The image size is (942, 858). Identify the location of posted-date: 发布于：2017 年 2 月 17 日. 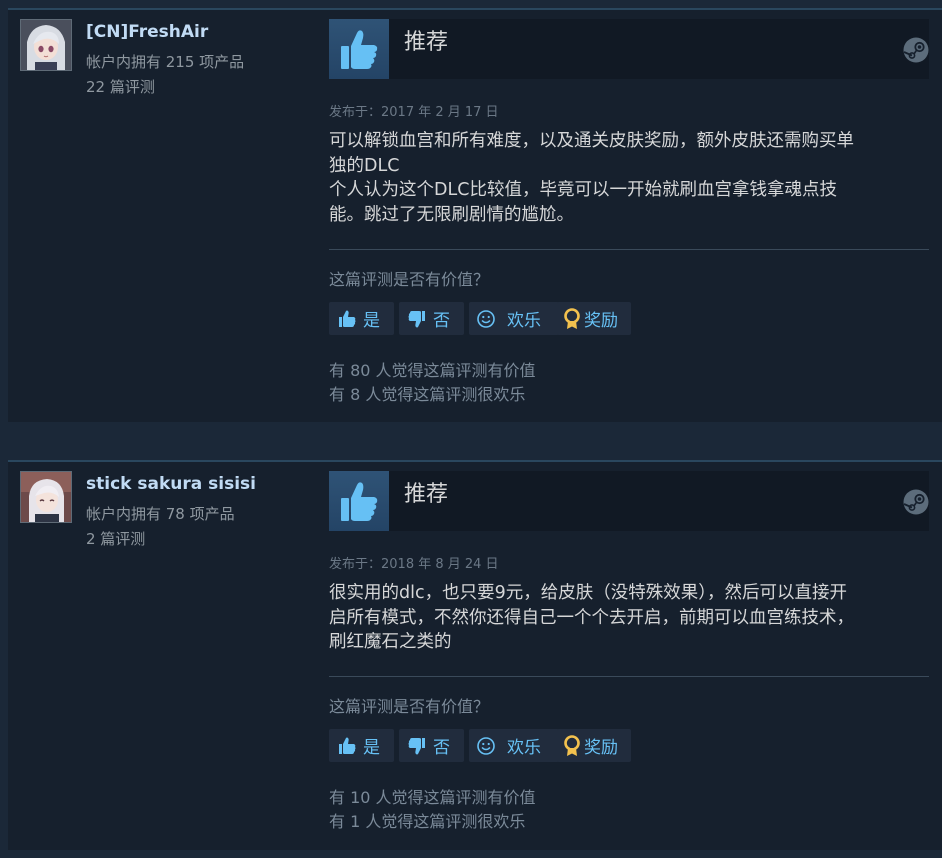
(414, 112).